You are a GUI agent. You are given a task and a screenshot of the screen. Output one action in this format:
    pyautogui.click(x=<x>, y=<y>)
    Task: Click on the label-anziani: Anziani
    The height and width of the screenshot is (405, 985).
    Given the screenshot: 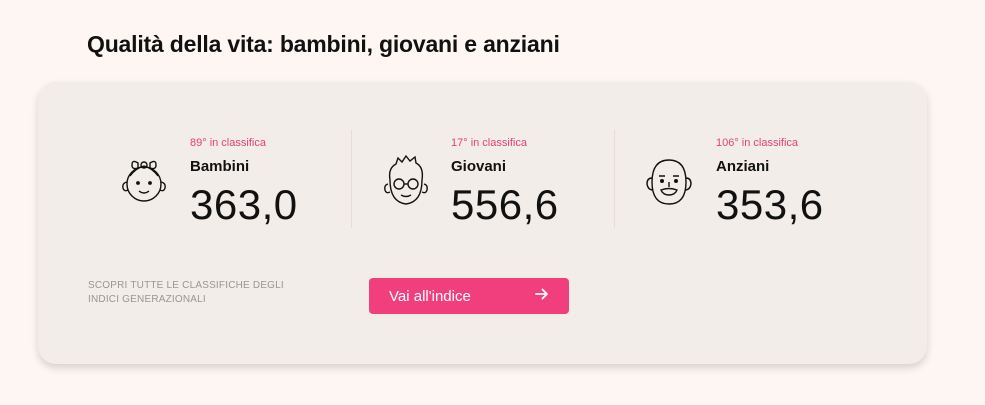 What is the action you would take?
    pyautogui.click(x=743, y=166)
    